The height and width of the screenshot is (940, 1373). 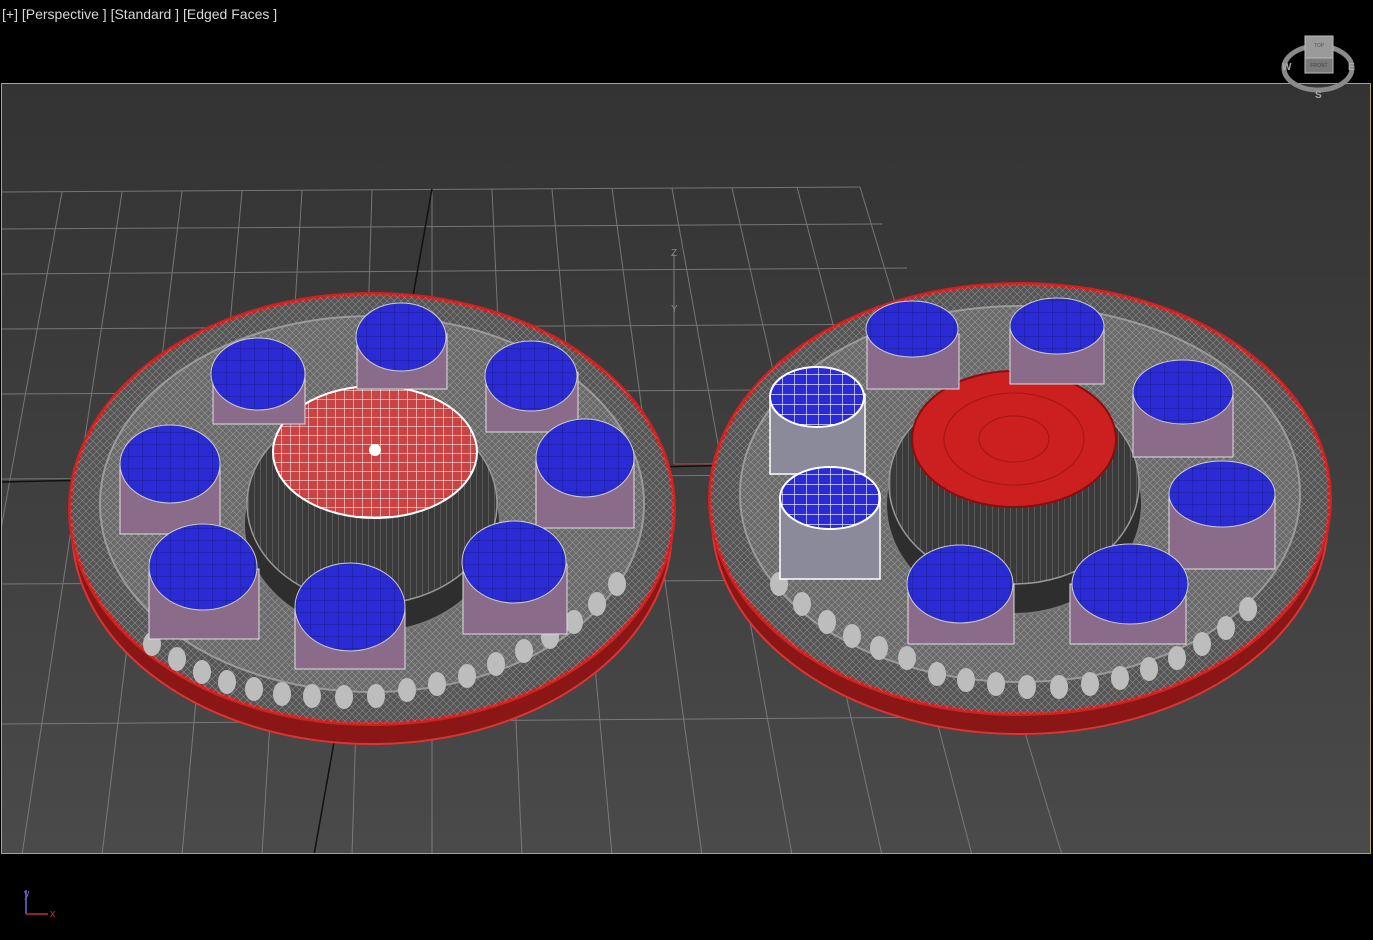 I want to click on viewcube: TOP FRONT W E S, so click(x=1318, y=66).